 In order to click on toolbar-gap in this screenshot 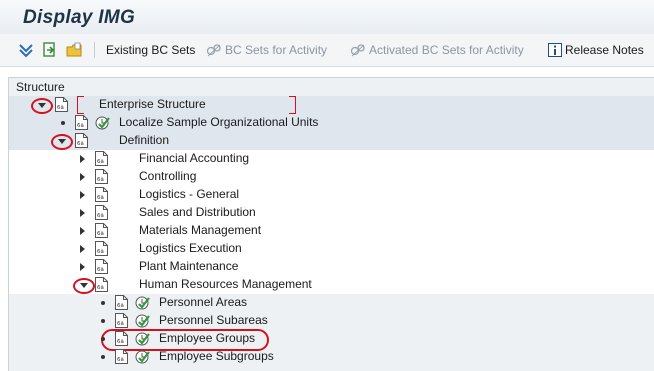, I will do `click(327, 72)`.